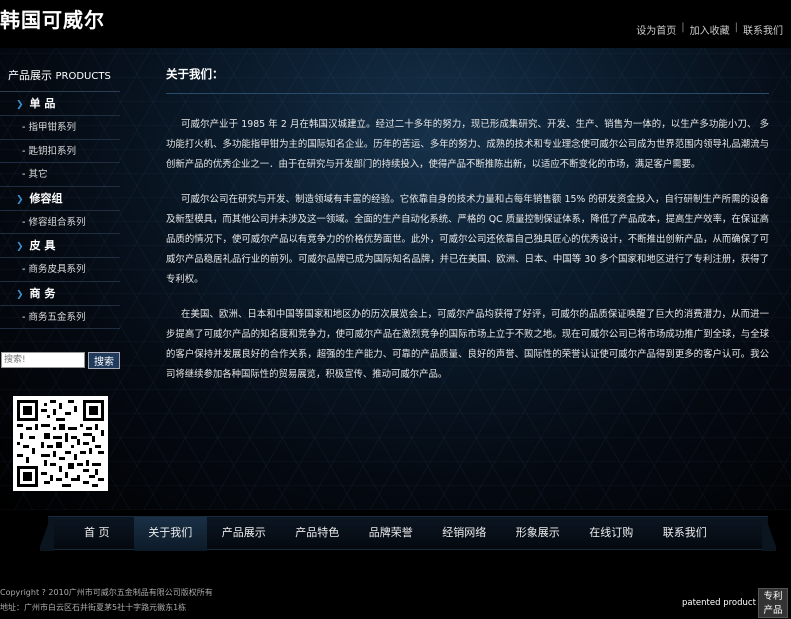 This screenshot has height=619, width=791. I want to click on search-box: 搜索, so click(60, 360).